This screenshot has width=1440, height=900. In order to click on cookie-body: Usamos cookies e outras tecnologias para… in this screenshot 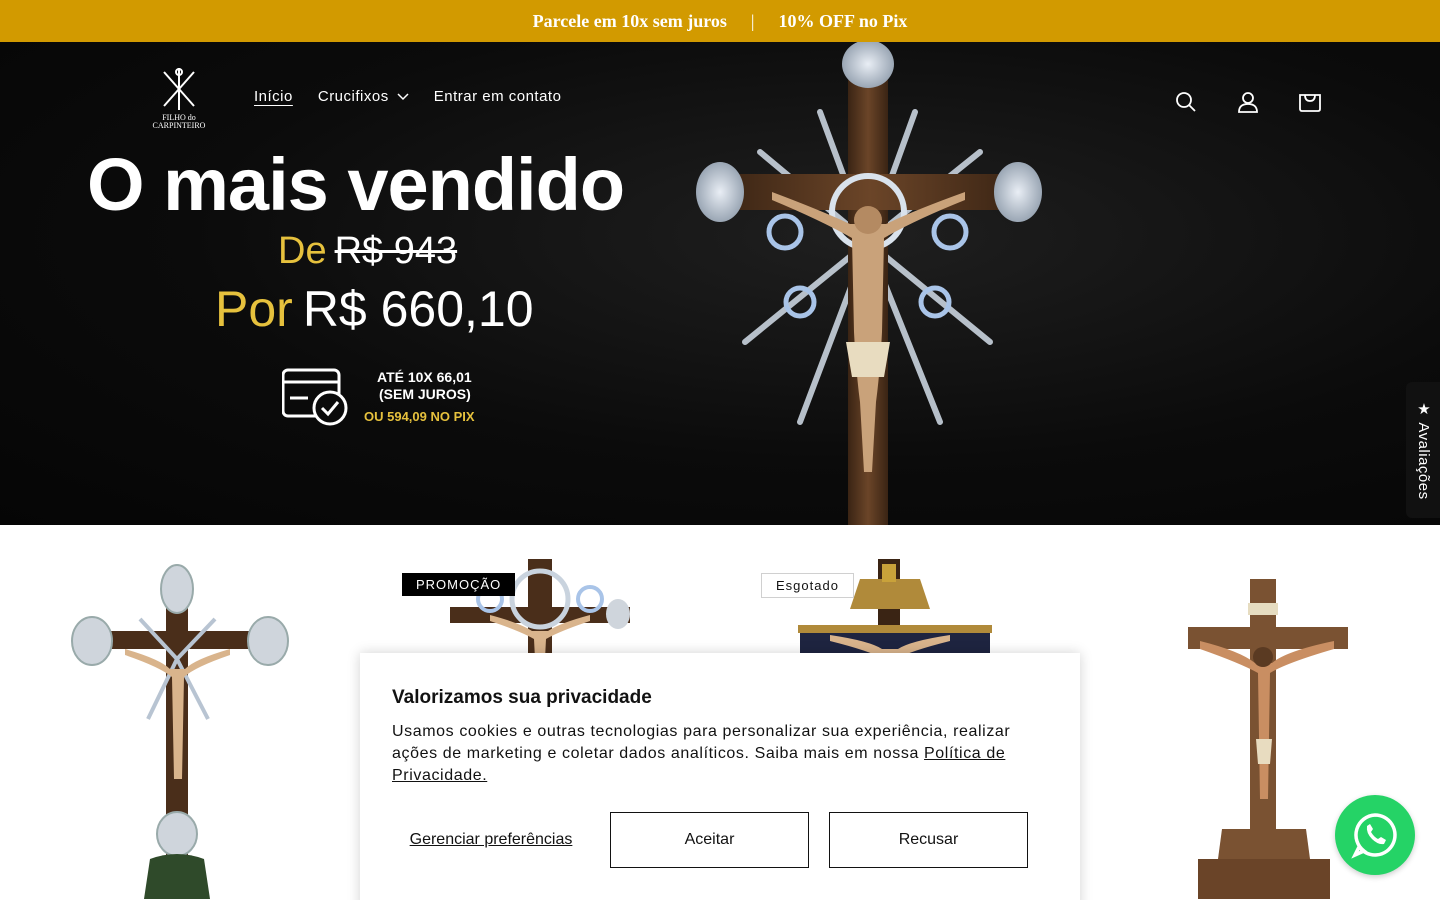, I will do `click(720, 754)`.